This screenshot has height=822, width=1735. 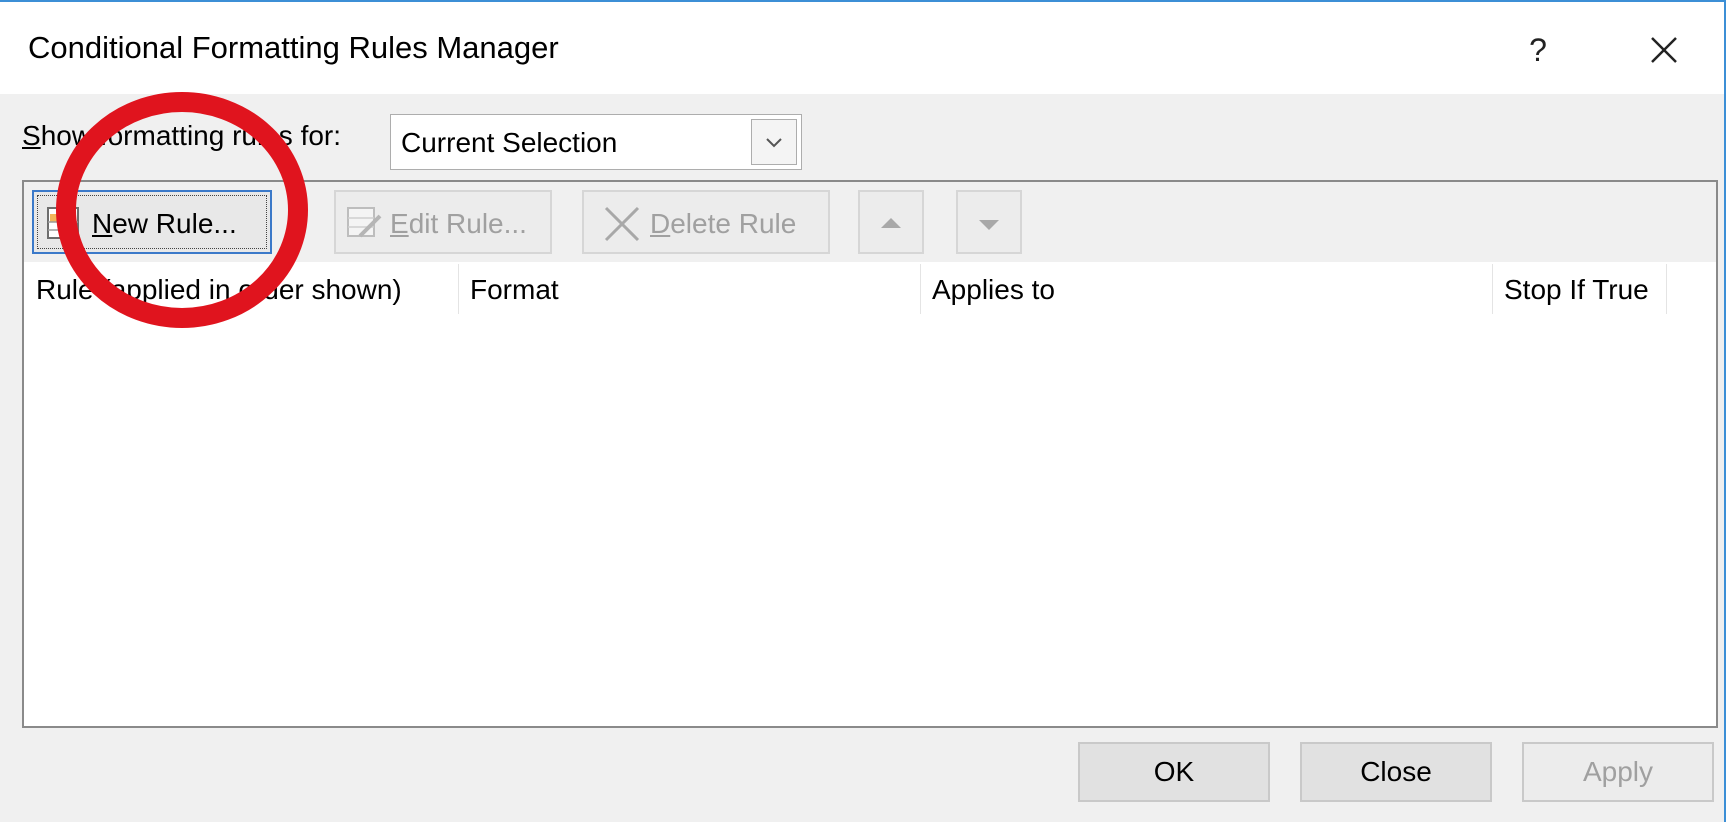 I want to click on scope-label-accel: S, so click(x=31, y=135).